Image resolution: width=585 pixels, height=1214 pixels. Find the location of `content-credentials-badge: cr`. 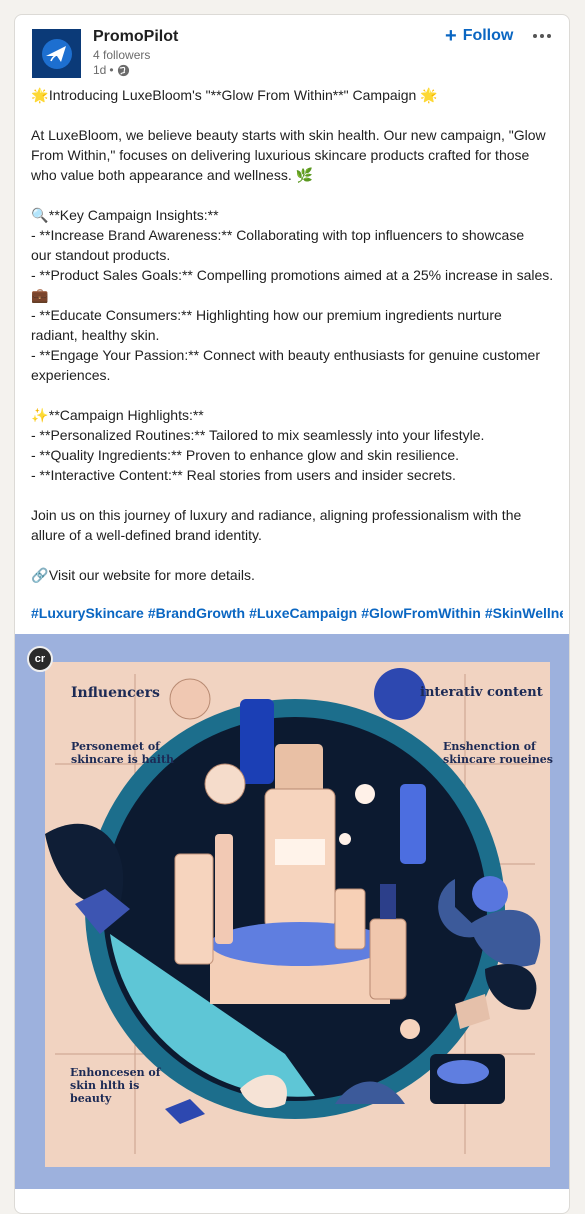

content-credentials-badge: cr is located at coordinates (40, 659).